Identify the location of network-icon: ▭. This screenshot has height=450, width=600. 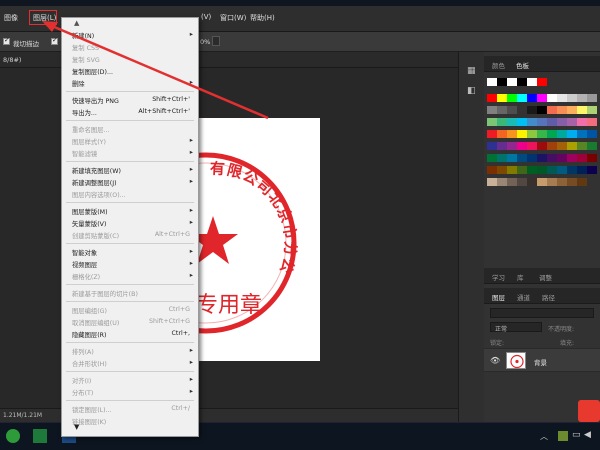
(576, 435).